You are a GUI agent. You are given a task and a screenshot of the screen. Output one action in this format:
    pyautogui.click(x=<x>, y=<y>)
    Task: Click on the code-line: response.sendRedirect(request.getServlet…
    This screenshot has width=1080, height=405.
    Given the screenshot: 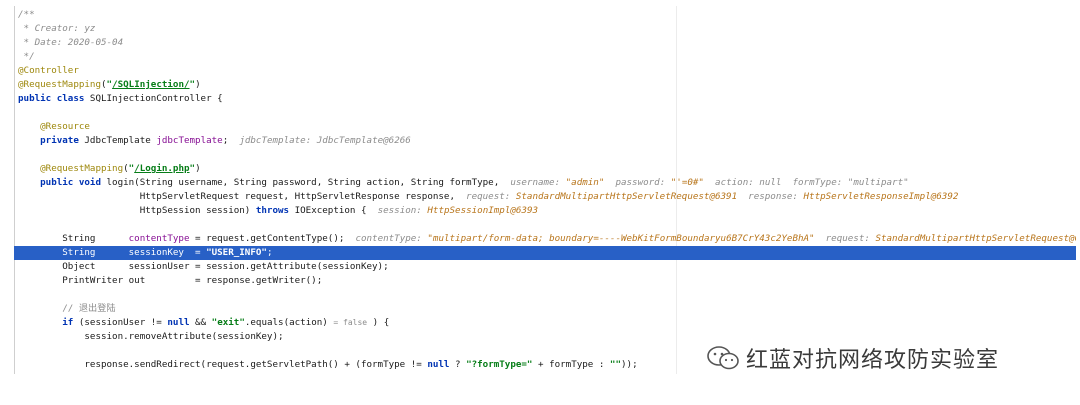 What is the action you would take?
    pyautogui.click(x=328, y=365)
    